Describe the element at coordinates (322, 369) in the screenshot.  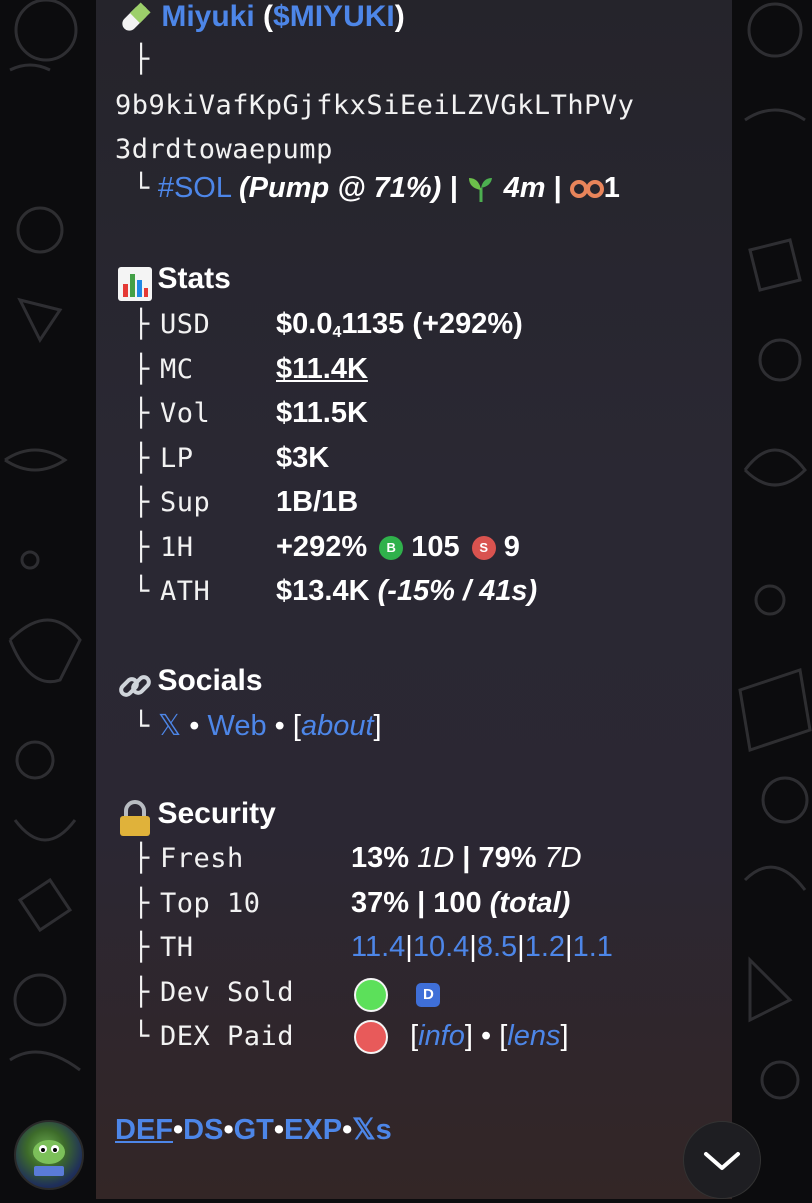
I see `stats-value-mc: $11.4K` at that location.